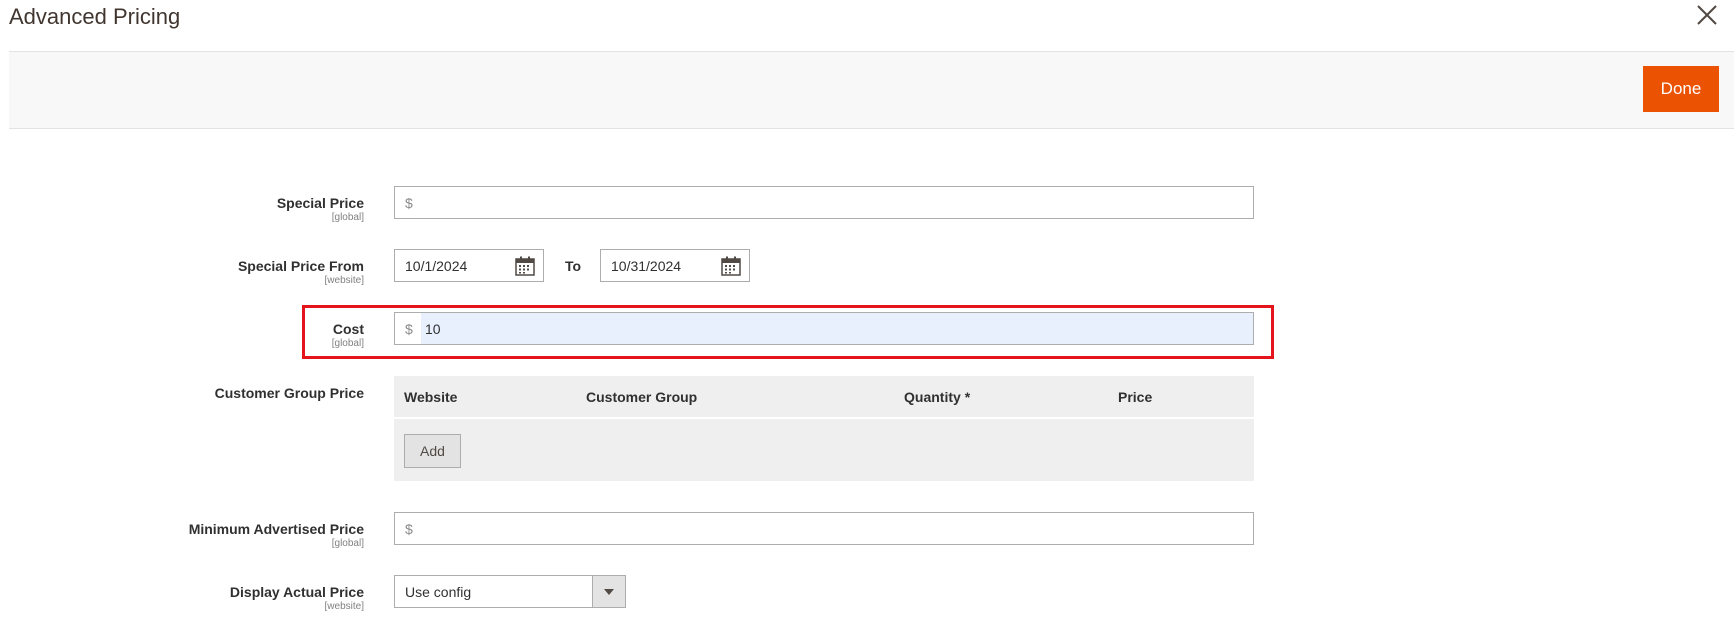 Image resolution: width=1734 pixels, height=620 pixels. I want to click on cost-input: $ 10, so click(824, 328).